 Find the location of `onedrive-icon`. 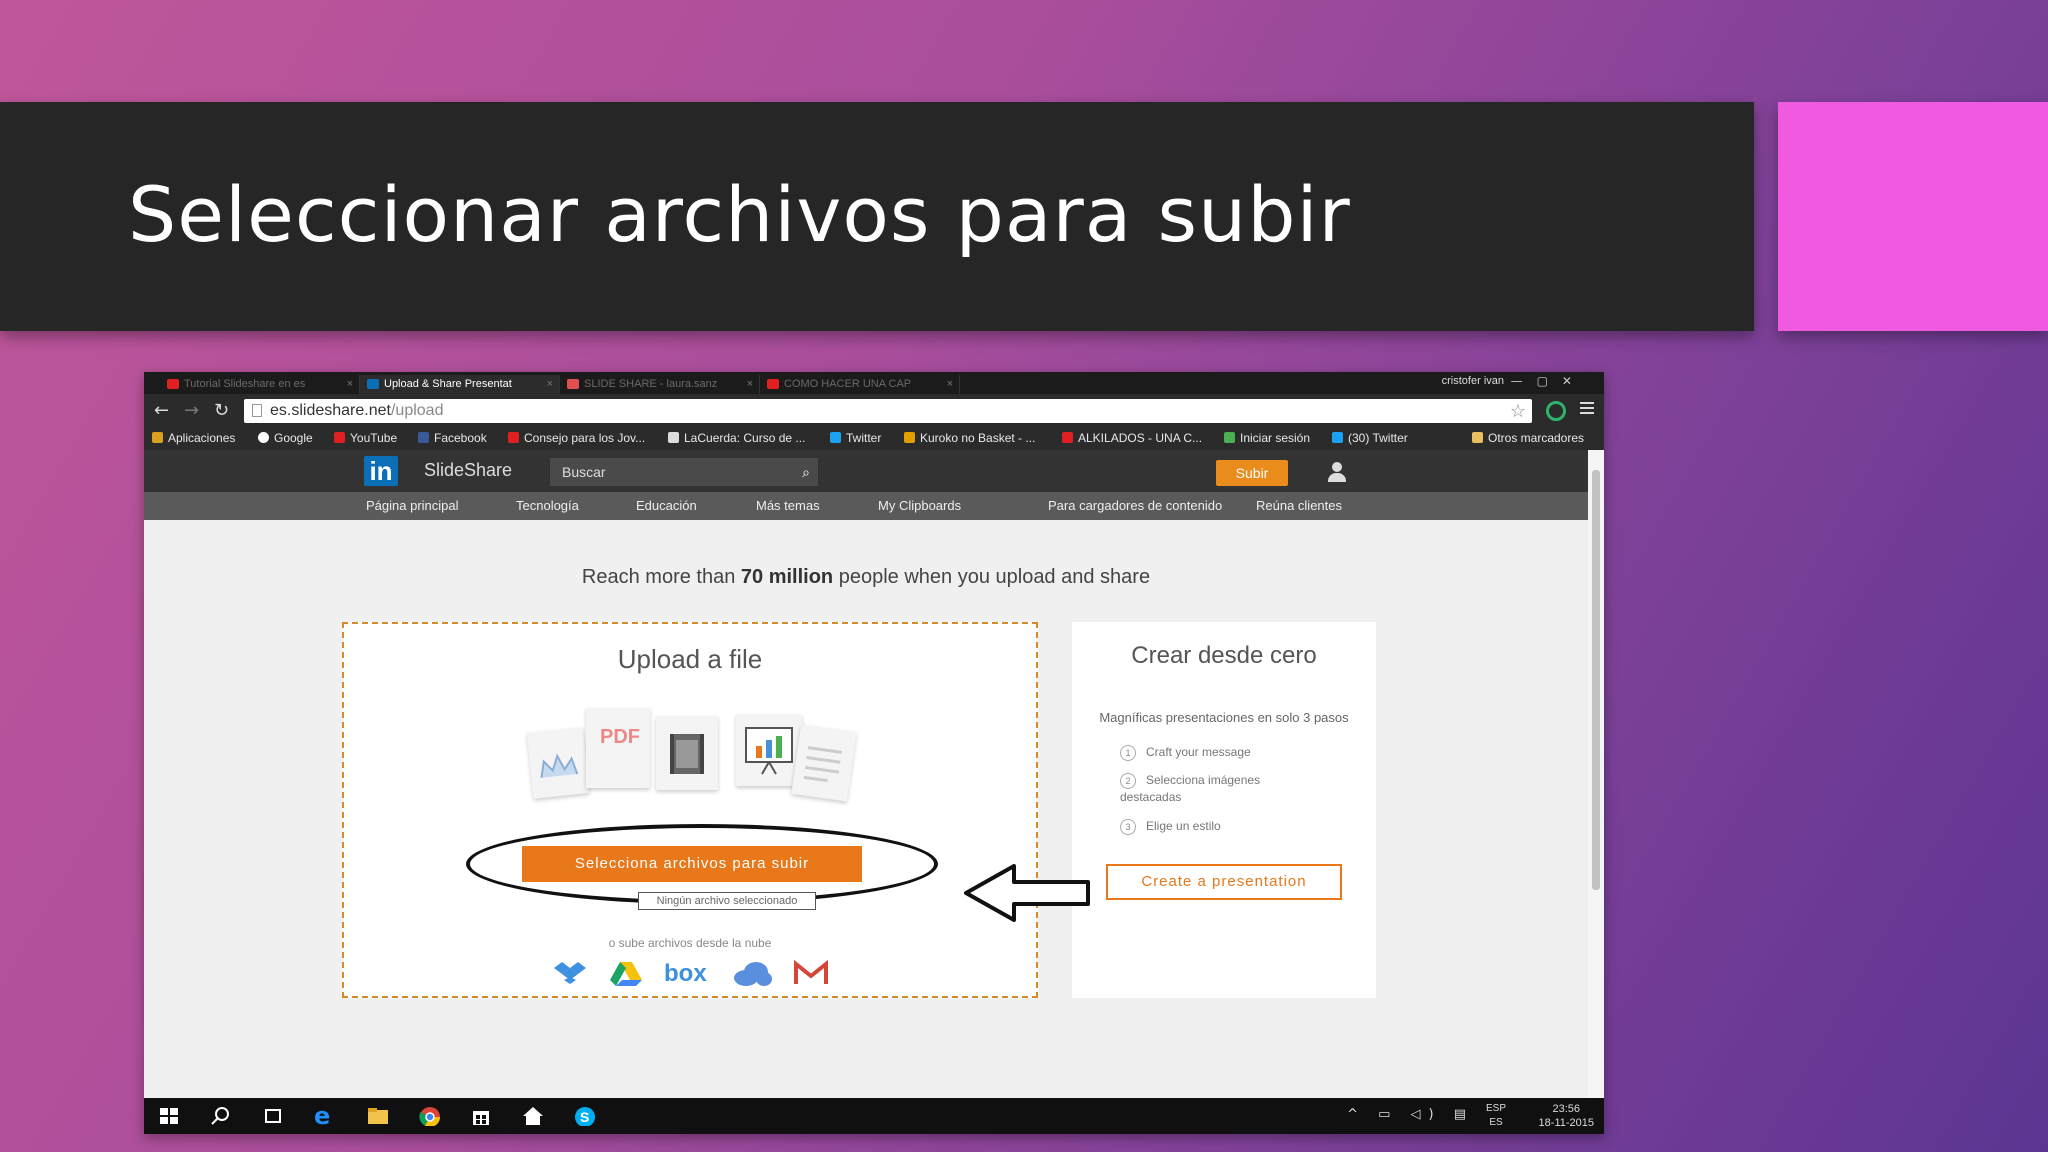

onedrive-icon is located at coordinates (752, 973).